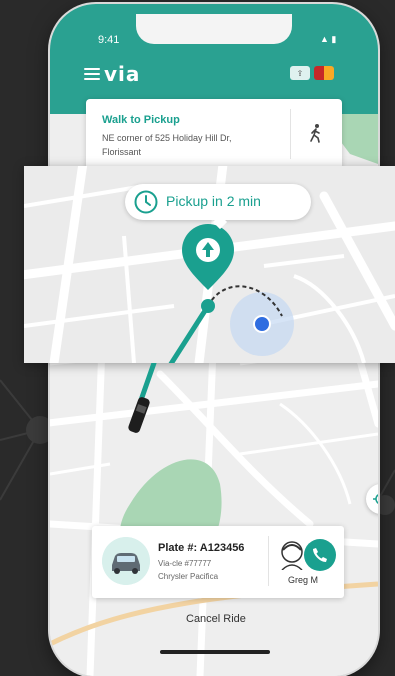 This screenshot has height=676, width=395. What do you see at coordinates (146, 202) in the screenshot?
I see `clock-icon` at bounding box center [146, 202].